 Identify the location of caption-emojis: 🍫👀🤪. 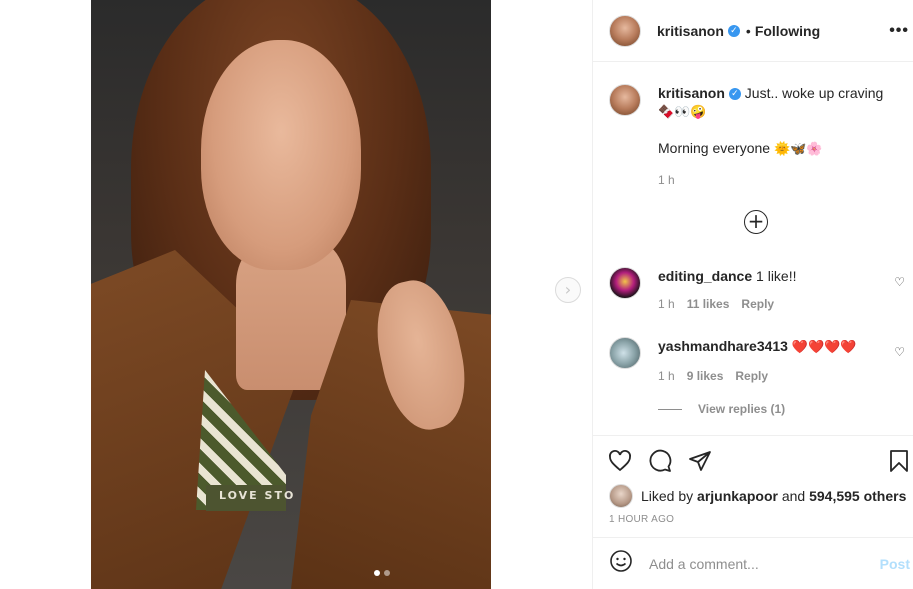
(682, 112).